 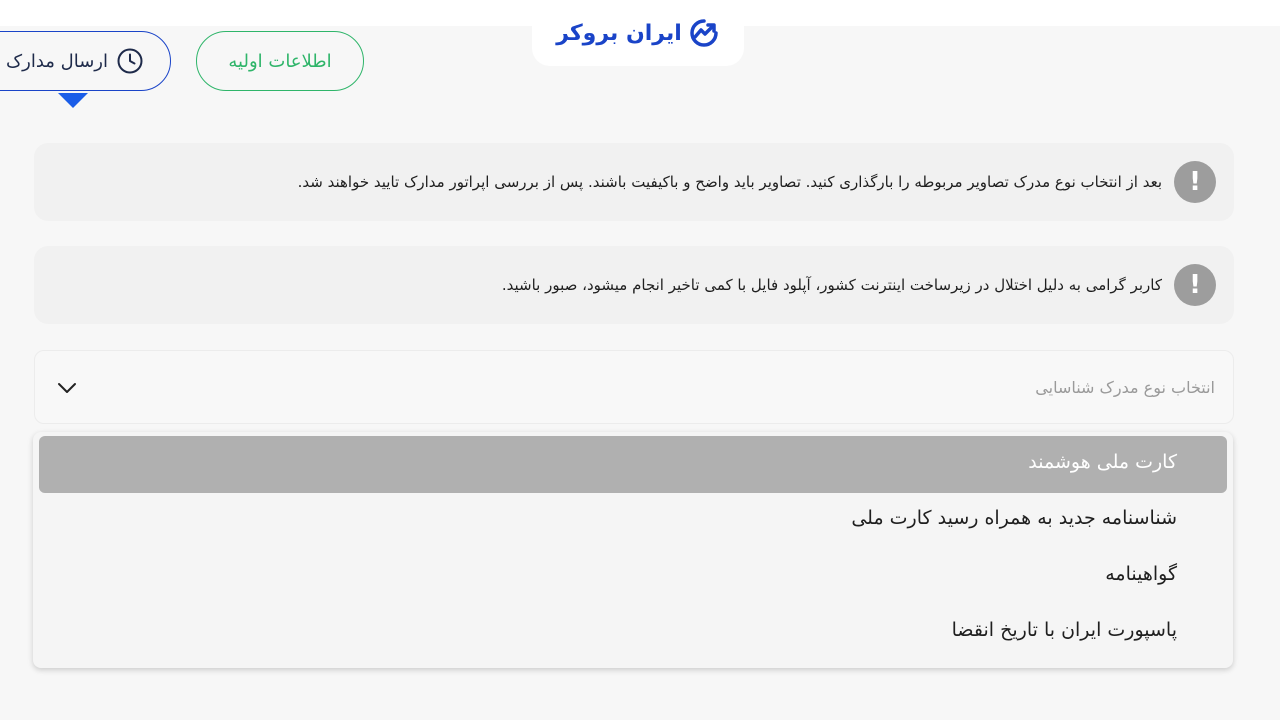 I want to click on clock-icon, so click(x=130, y=61).